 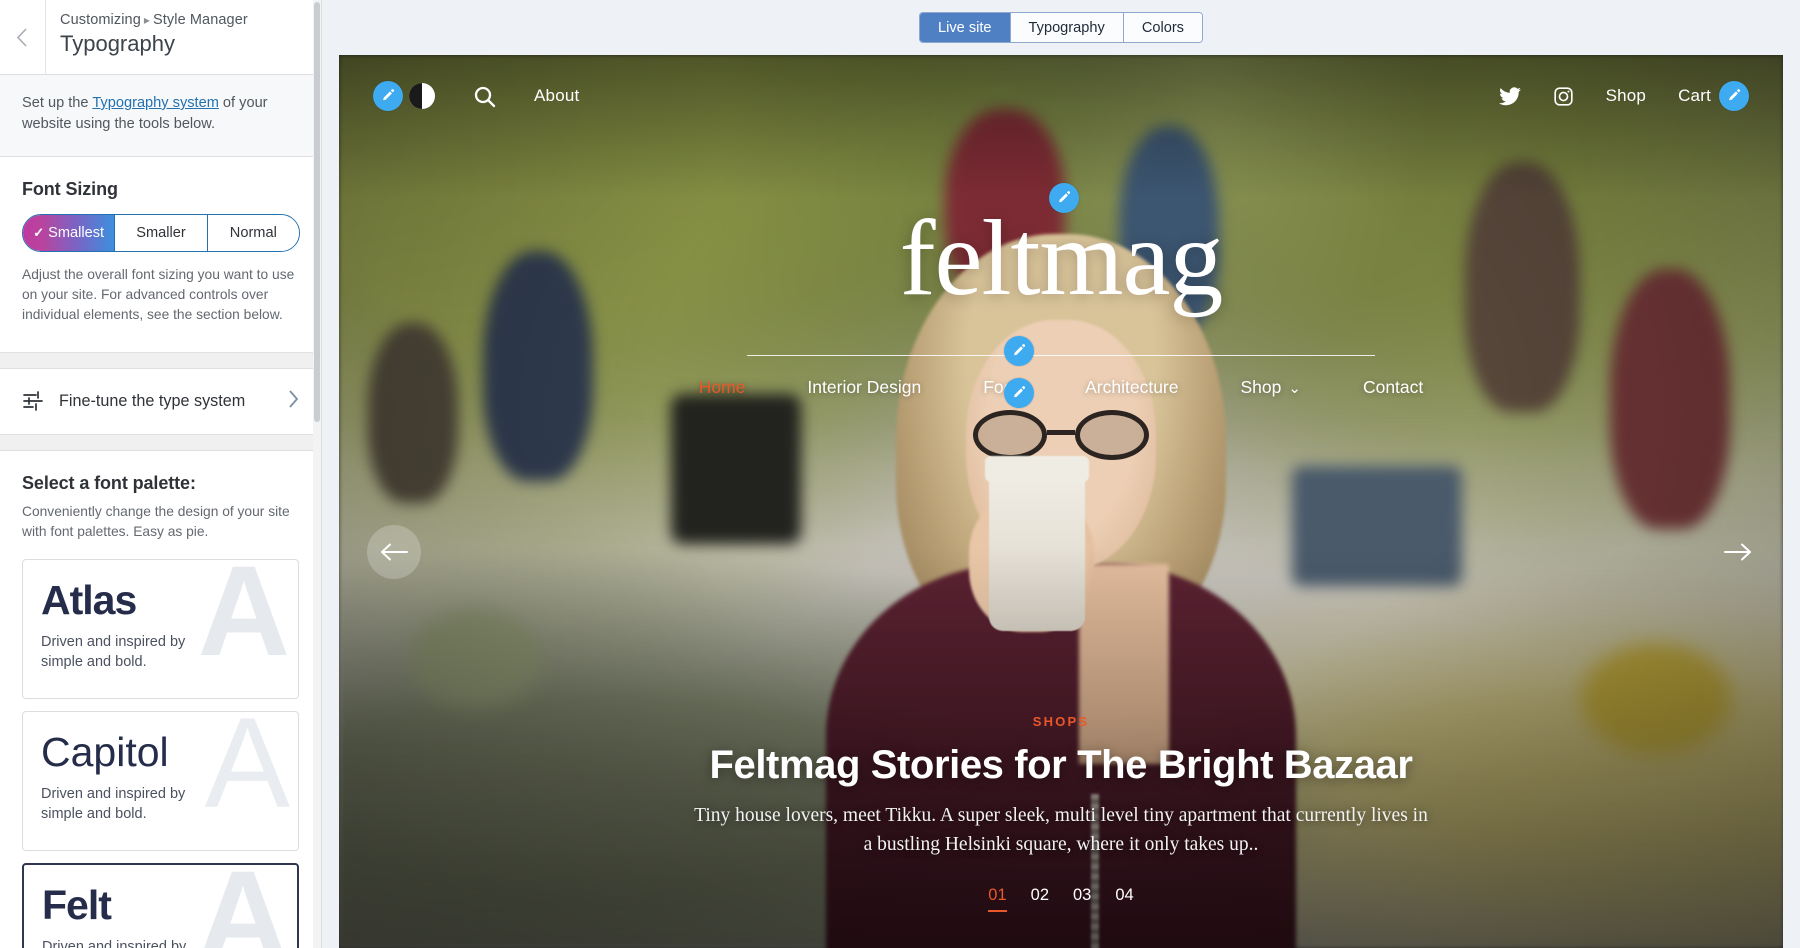 I want to click on site-brand-wrap: feltmag, so click(x=1061, y=248).